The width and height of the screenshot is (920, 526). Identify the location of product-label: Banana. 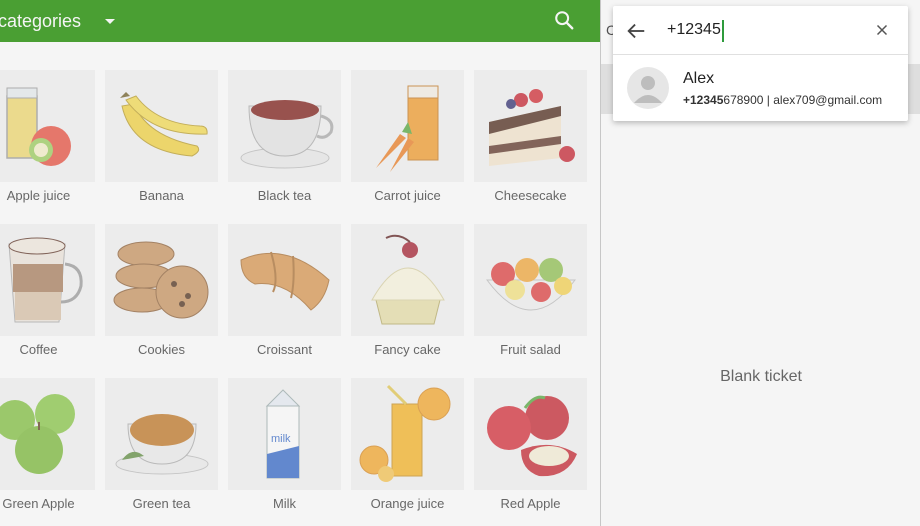
(161, 195).